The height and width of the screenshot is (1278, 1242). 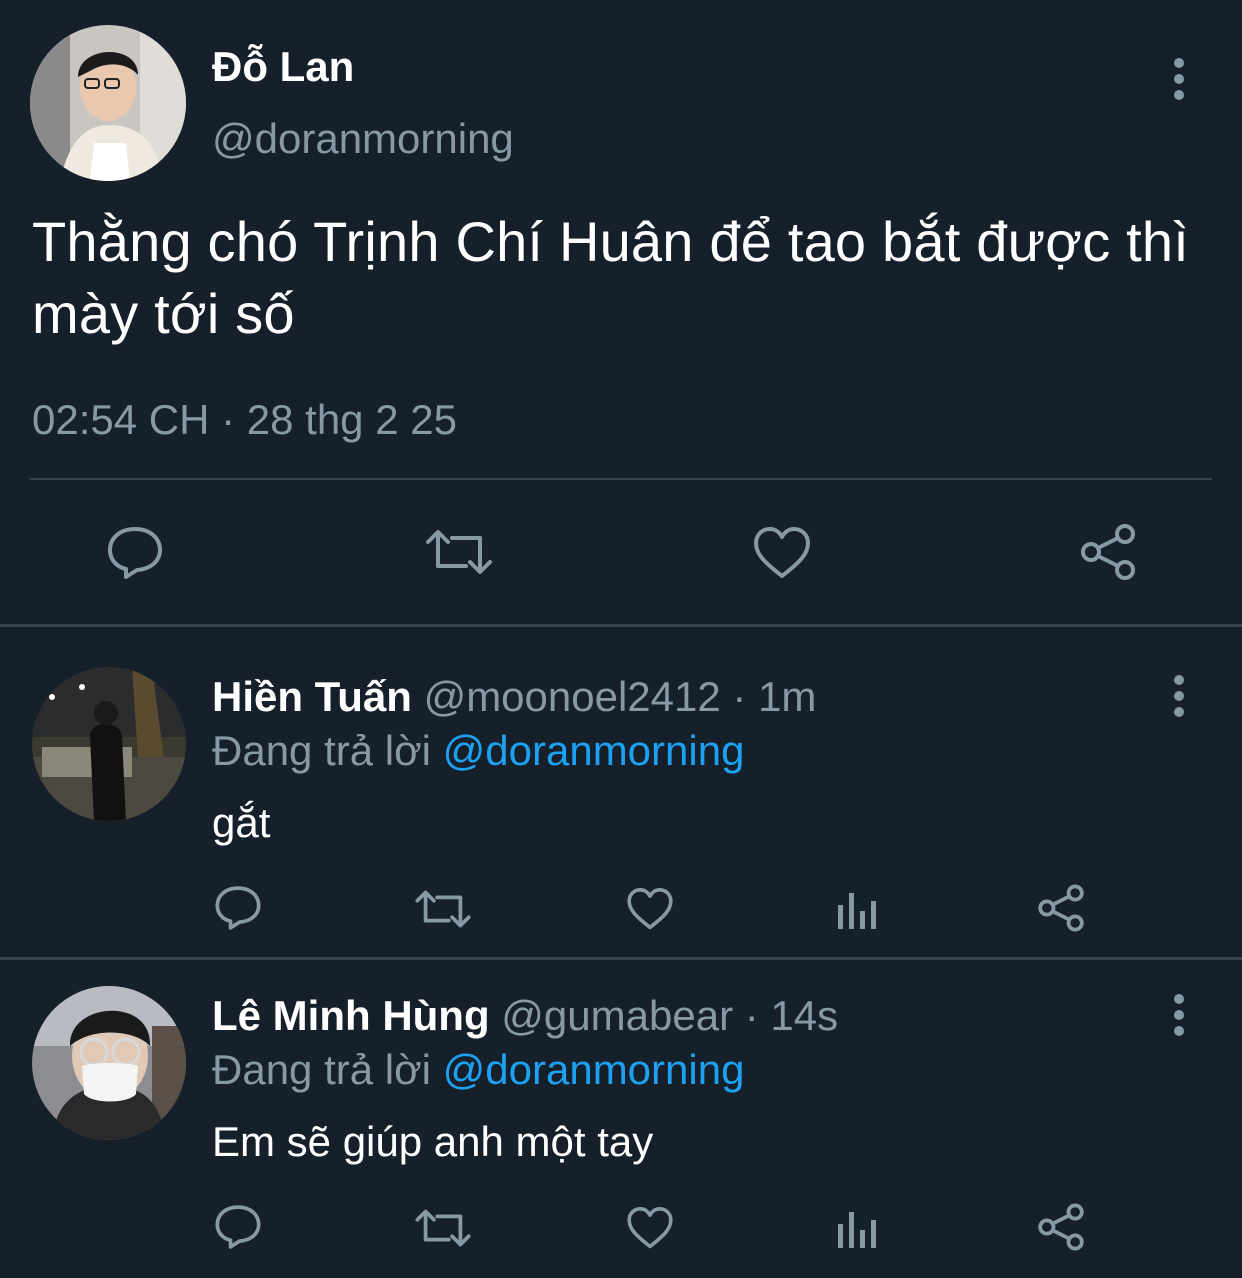 I want to click on reply-time: 14s, so click(x=804, y=1015).